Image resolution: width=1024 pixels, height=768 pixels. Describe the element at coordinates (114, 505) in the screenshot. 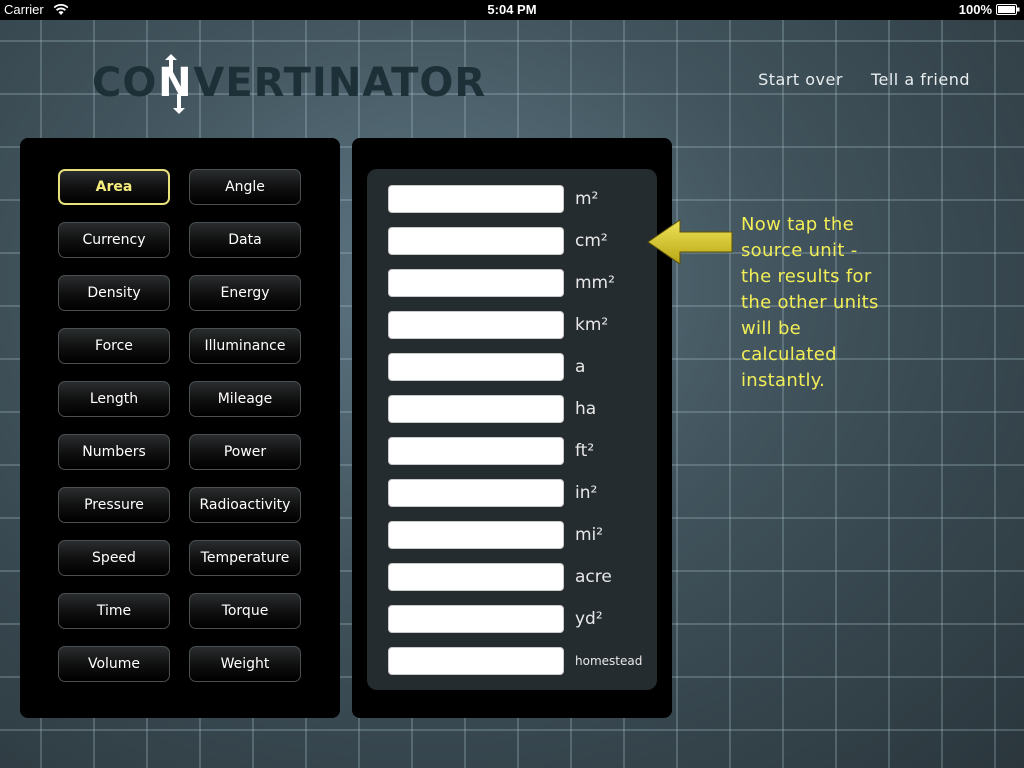

I see `category-button-pressure: Pressure` at that location.